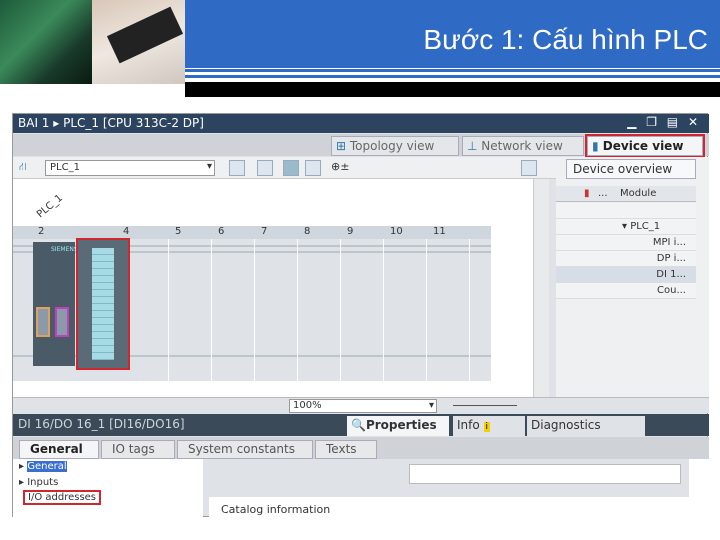 The height and width of the screenshot is (540, 720). What do you see at coordinates (49, 206) in the screenshot?
I see `plc-label: PLC_1` at bounding box center [49, 206].